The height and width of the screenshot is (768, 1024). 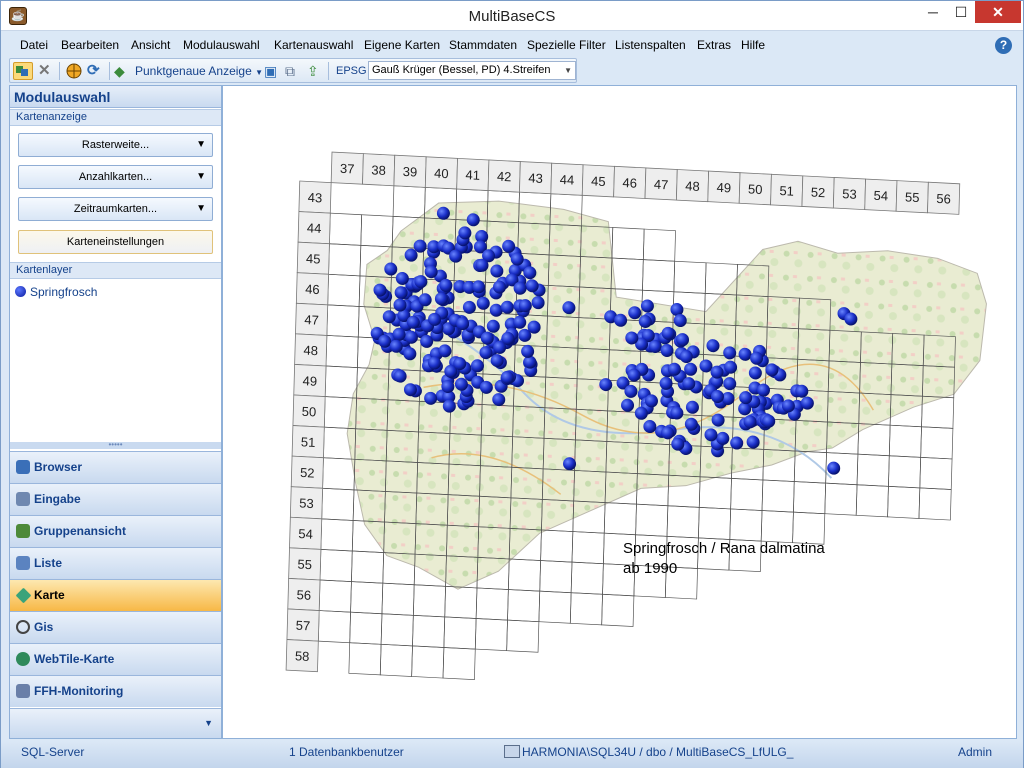 I want to click on rasterweite-dropdown: Rasterweite... ▼, so click(x=115, y=145).